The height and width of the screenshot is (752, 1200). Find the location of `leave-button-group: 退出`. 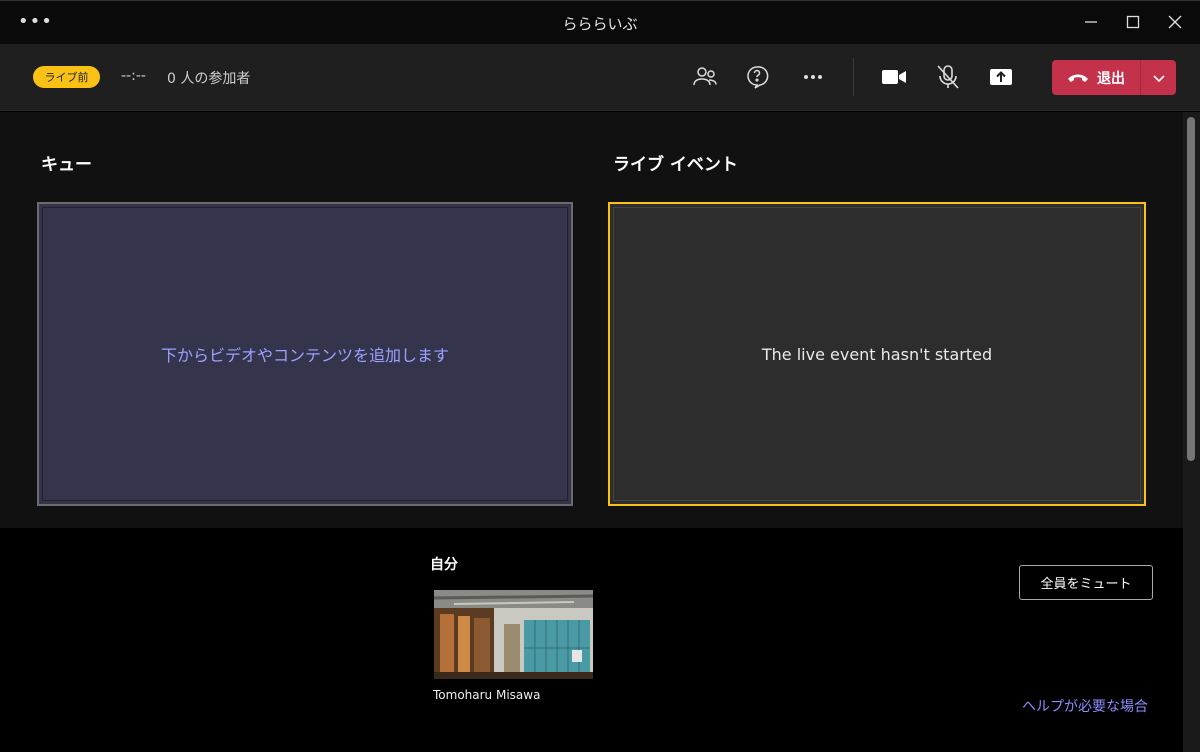

leave-button-group: 退出 is located at coordinates (1114, 77).